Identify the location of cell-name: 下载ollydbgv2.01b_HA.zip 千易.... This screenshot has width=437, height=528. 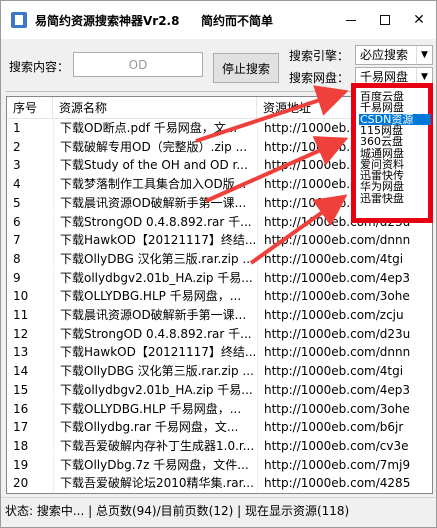
(155, 390).